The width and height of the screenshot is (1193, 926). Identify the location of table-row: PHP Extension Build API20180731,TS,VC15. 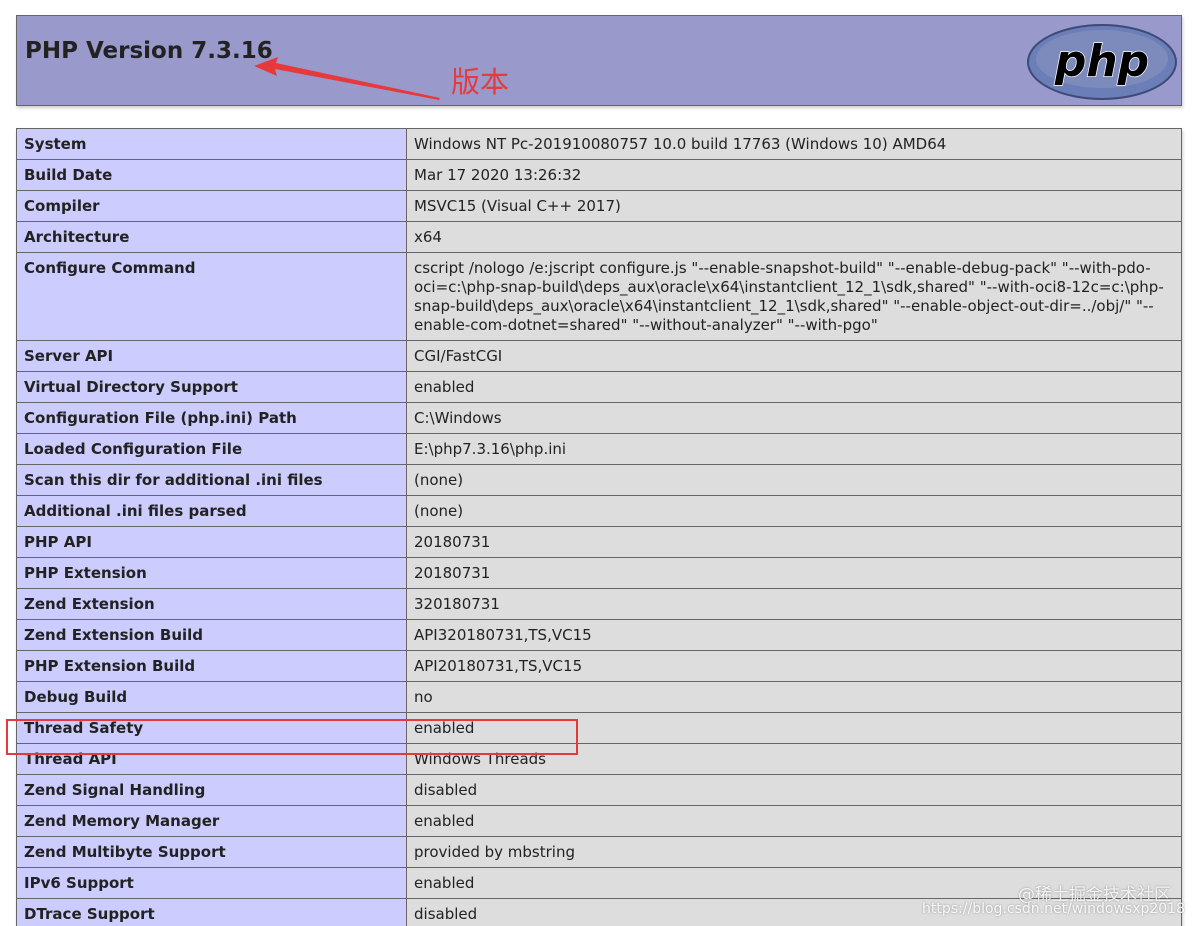
(599, 666).